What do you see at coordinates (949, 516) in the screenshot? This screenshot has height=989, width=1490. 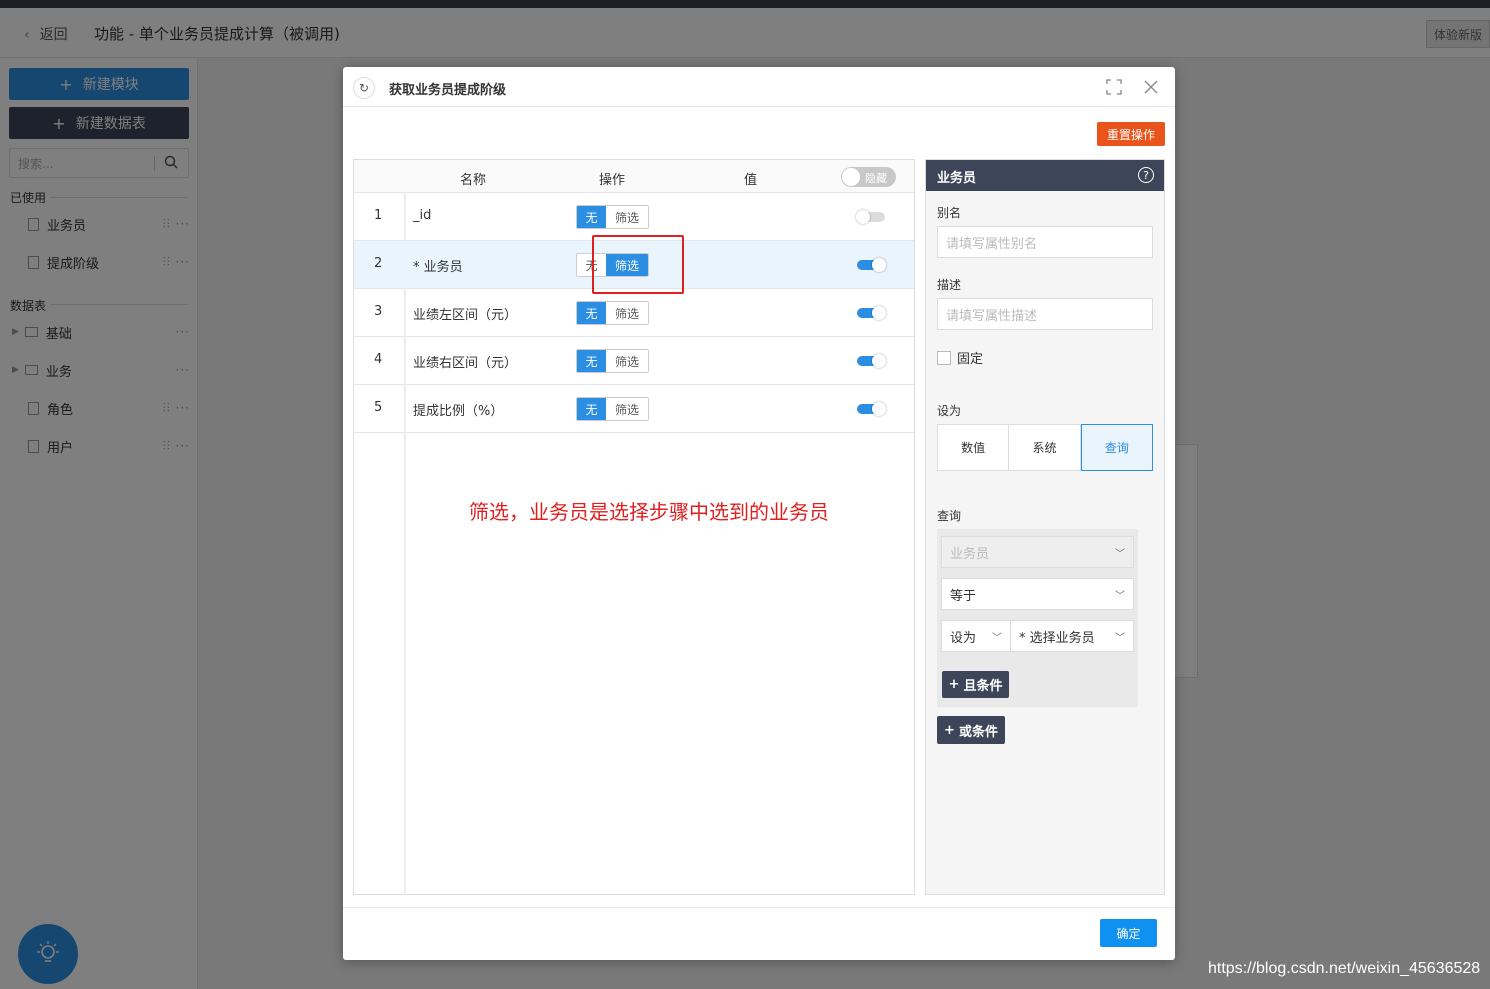 I see `query-label: 查询` at bounding box center [949, 516].